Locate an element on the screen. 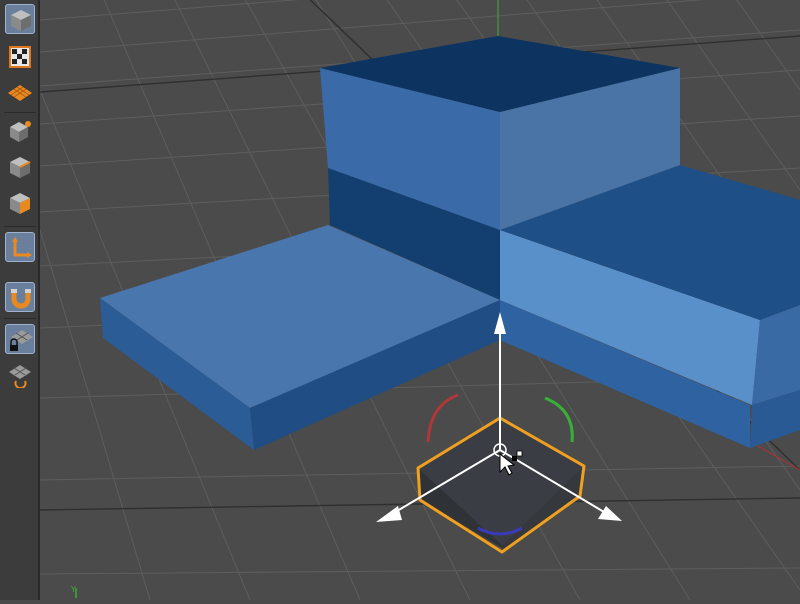 The width and height of the screenshot is (800, 604). edges-mode-tool is located at coordinates (20, 167).